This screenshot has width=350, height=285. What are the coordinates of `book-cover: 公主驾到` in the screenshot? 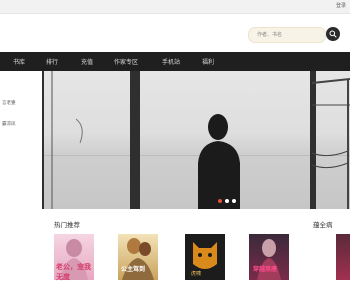 It's located at (138, 257).